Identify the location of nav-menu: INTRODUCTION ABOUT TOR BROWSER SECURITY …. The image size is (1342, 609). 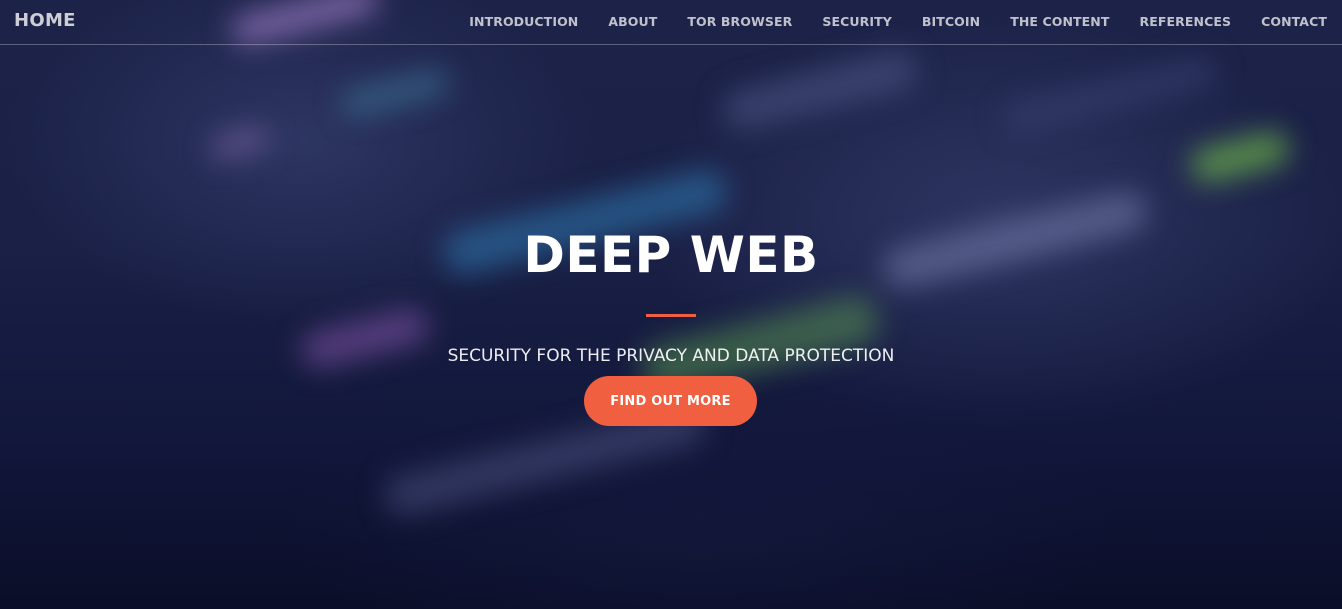
(883, 21).